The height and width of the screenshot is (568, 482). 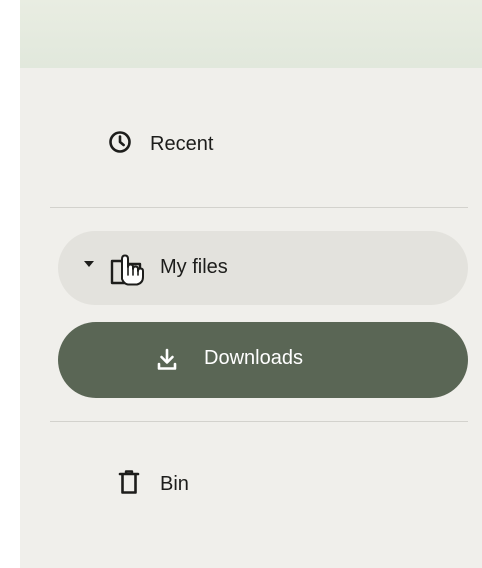 What do you see at coordinates (153, 484) in the screenshot?
I see `nav-item-bin: Bin` at bounding box center [153, 484].